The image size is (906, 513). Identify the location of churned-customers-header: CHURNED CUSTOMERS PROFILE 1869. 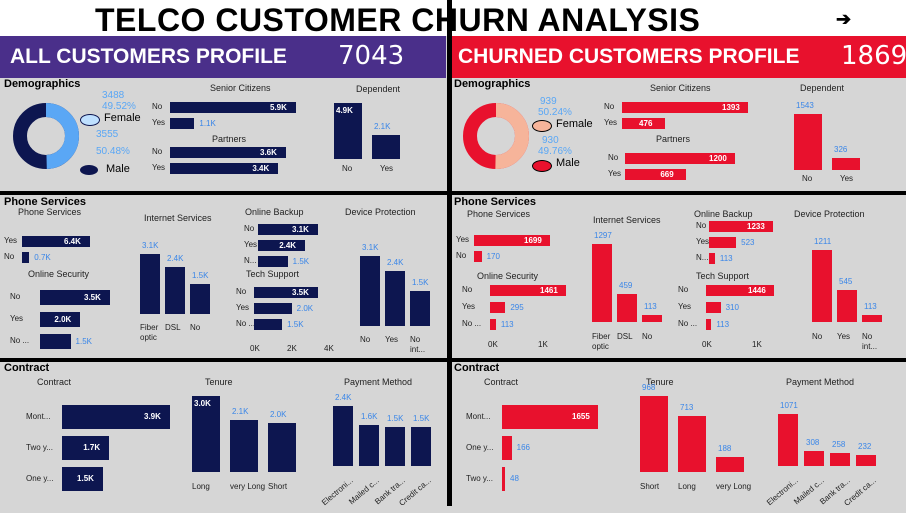
(679, 57).